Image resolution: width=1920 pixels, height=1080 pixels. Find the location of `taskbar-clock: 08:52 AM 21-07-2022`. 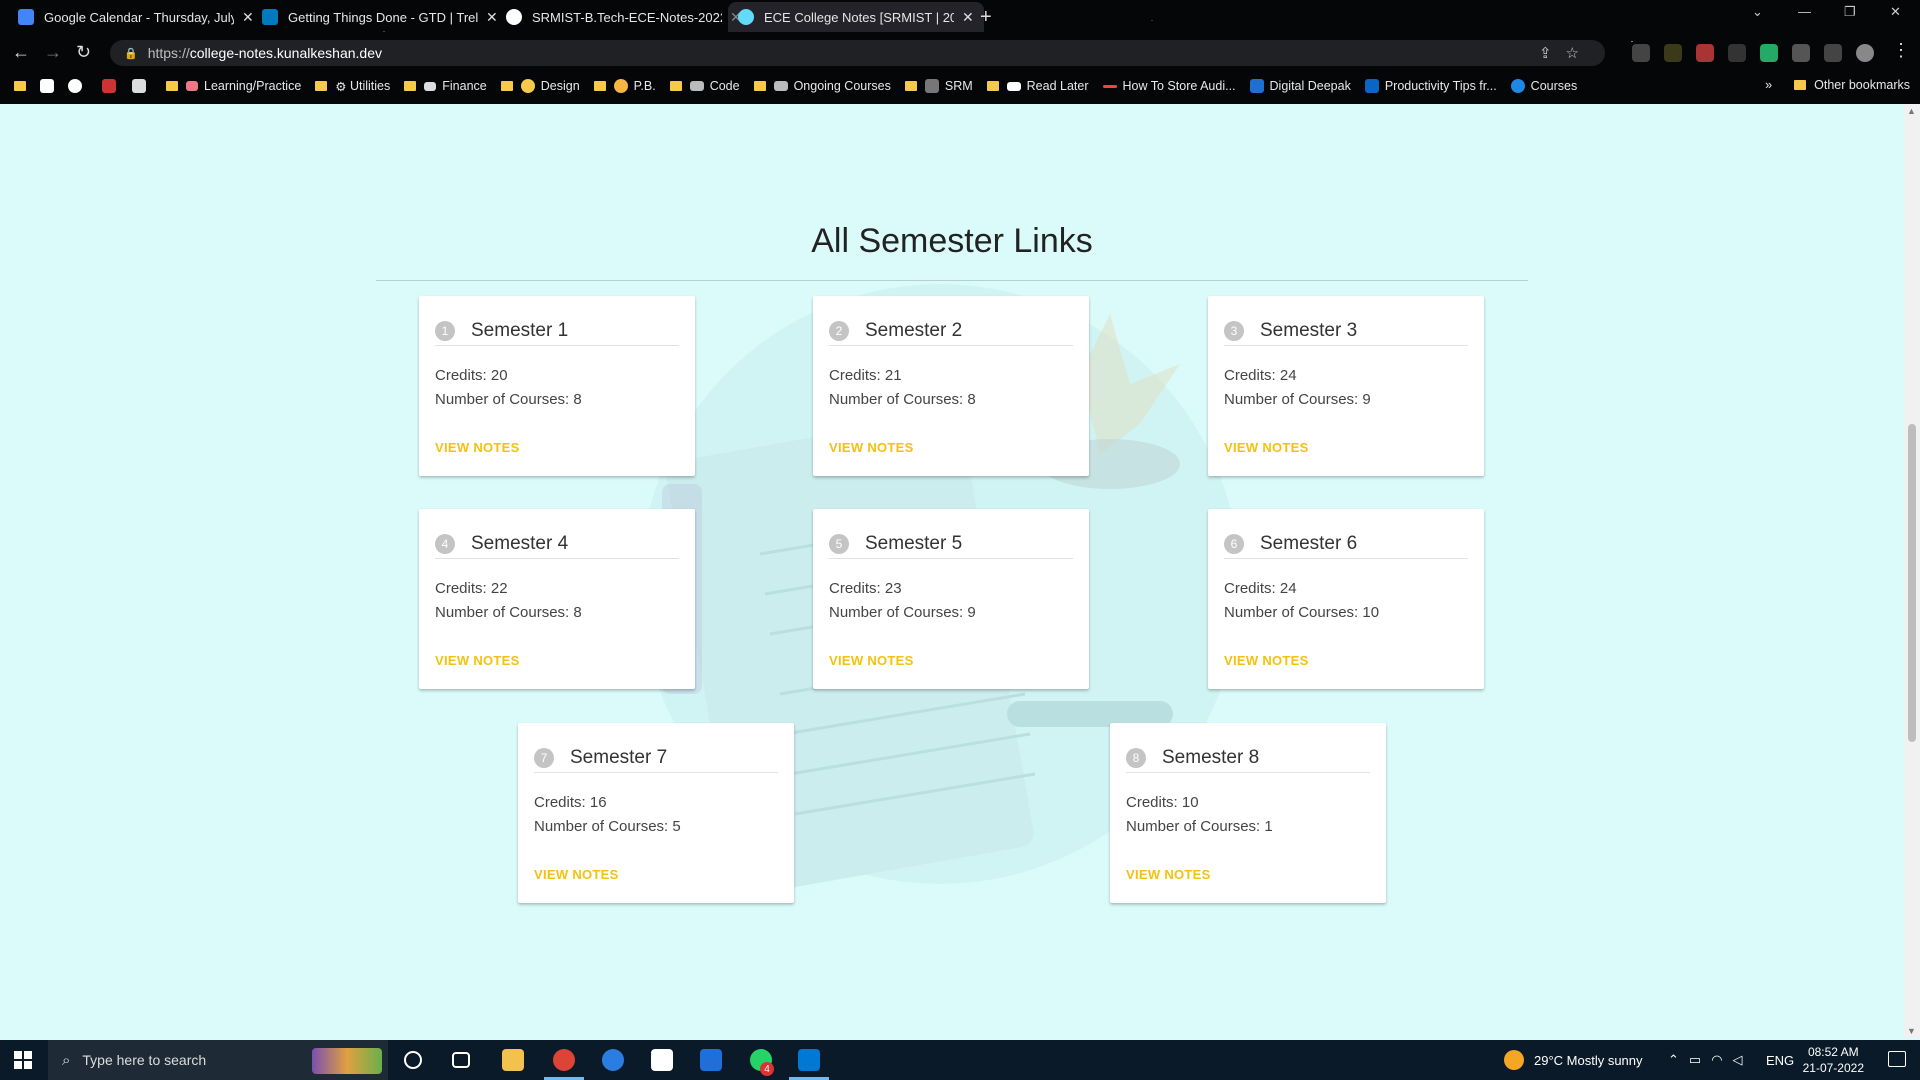

taskbar-clock: 08:52 AM 21-07-2022 is located at coordinates (1833, 1060).